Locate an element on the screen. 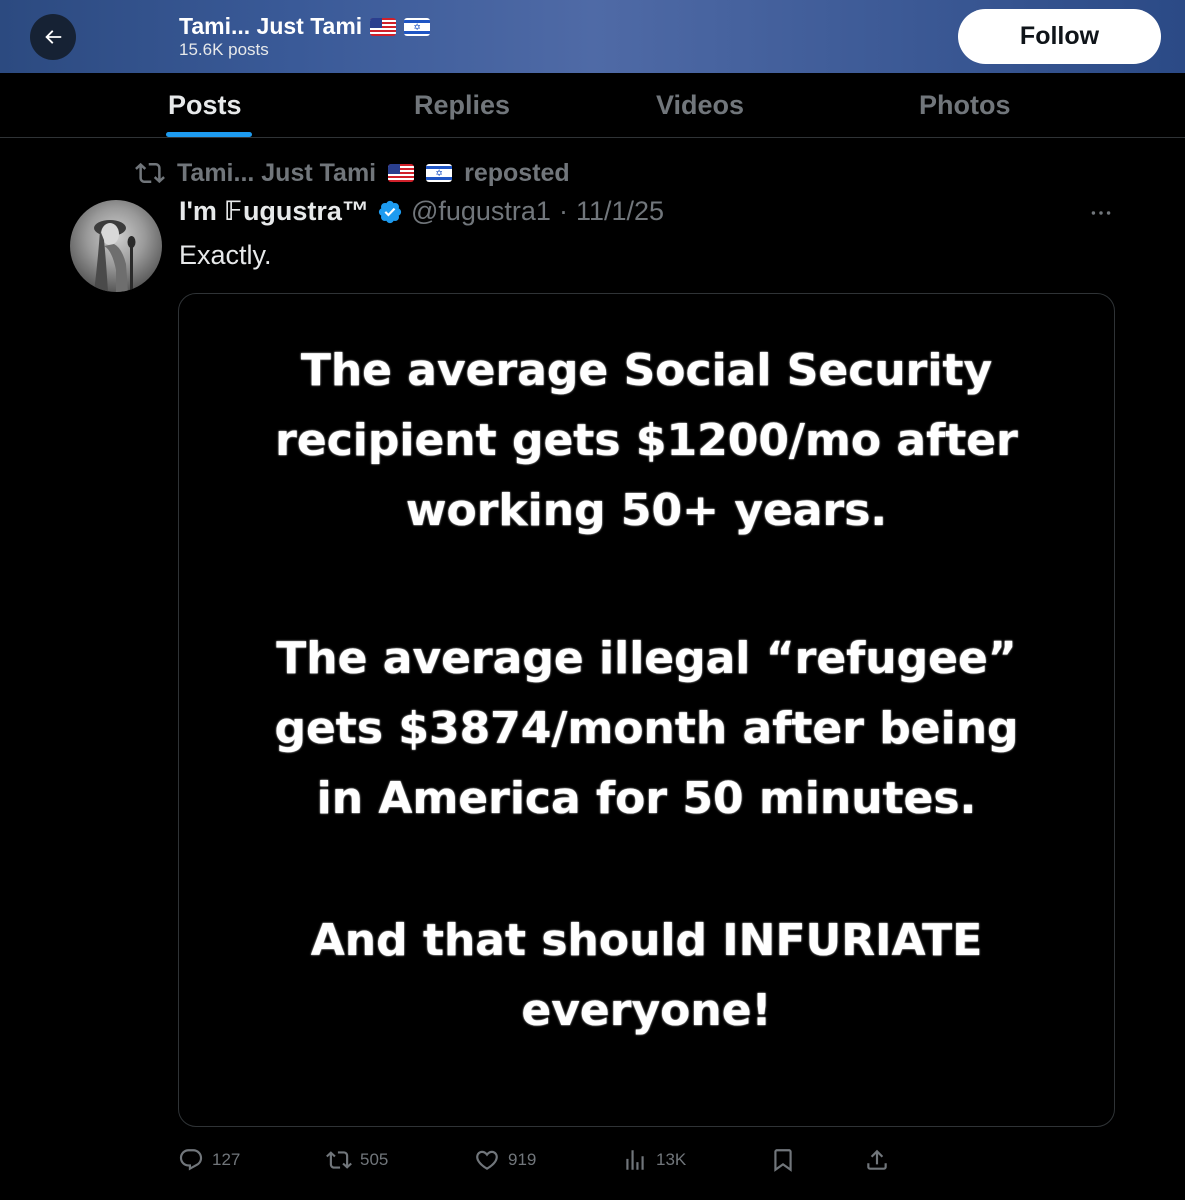 The image size is (1185, 1200). active-tab-indicator is located at coordinates (209, 134).